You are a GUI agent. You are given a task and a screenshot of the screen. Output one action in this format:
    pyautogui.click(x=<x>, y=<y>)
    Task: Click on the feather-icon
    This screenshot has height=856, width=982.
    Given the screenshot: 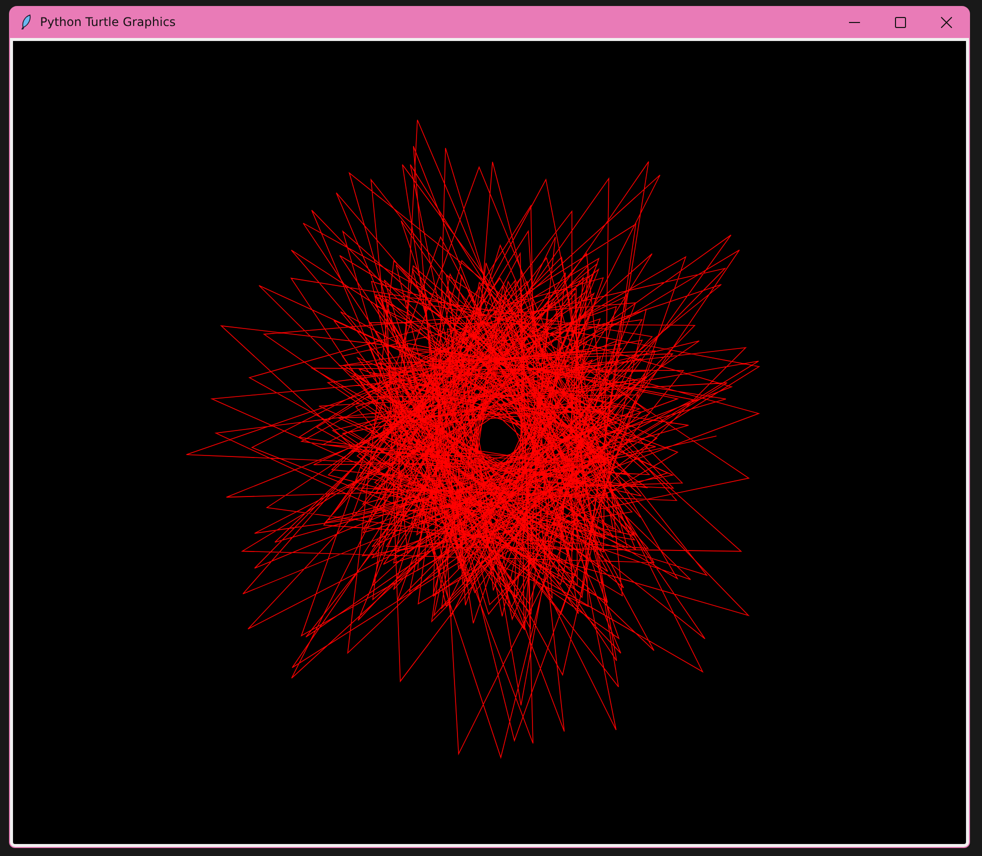 What is the action you would take?
    pyautogui.click(x=26, y=22)
    